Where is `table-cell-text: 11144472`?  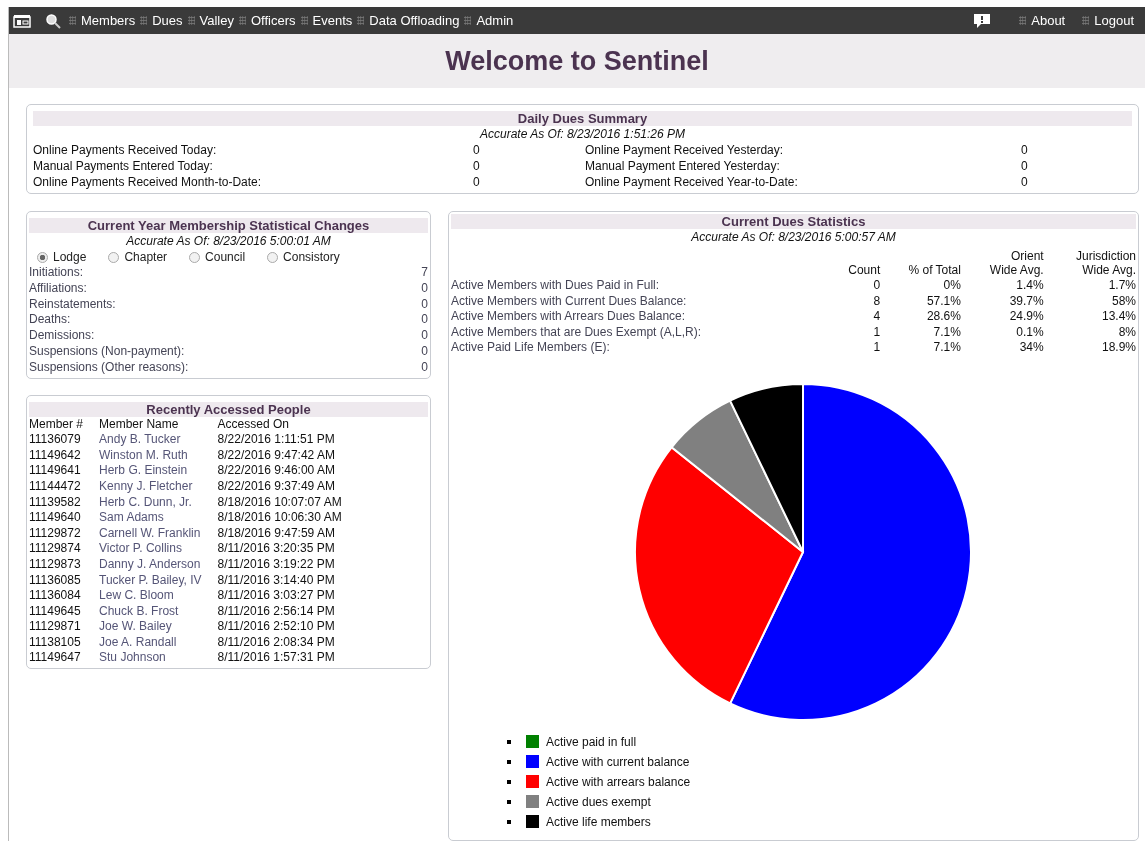
table-cell-text: 11144472 is located at coordinates (55, 486).